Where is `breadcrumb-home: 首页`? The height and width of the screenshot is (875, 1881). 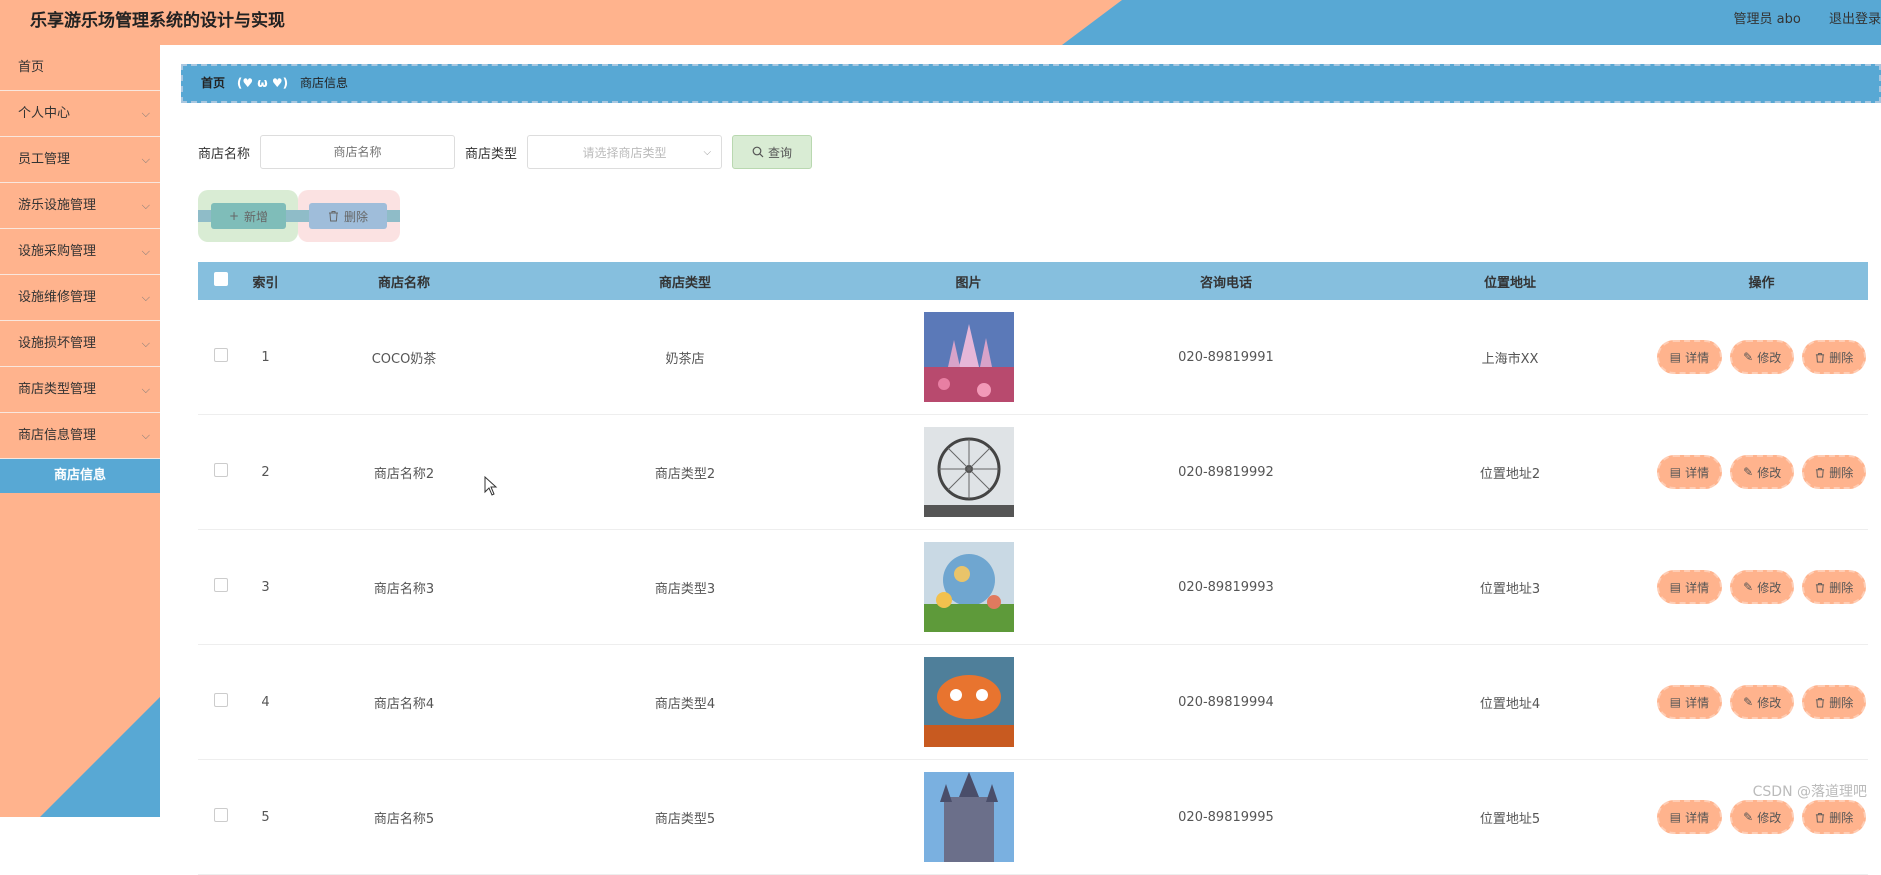 breadcrumb-home: 首页 is located at coordinates (213, 83).